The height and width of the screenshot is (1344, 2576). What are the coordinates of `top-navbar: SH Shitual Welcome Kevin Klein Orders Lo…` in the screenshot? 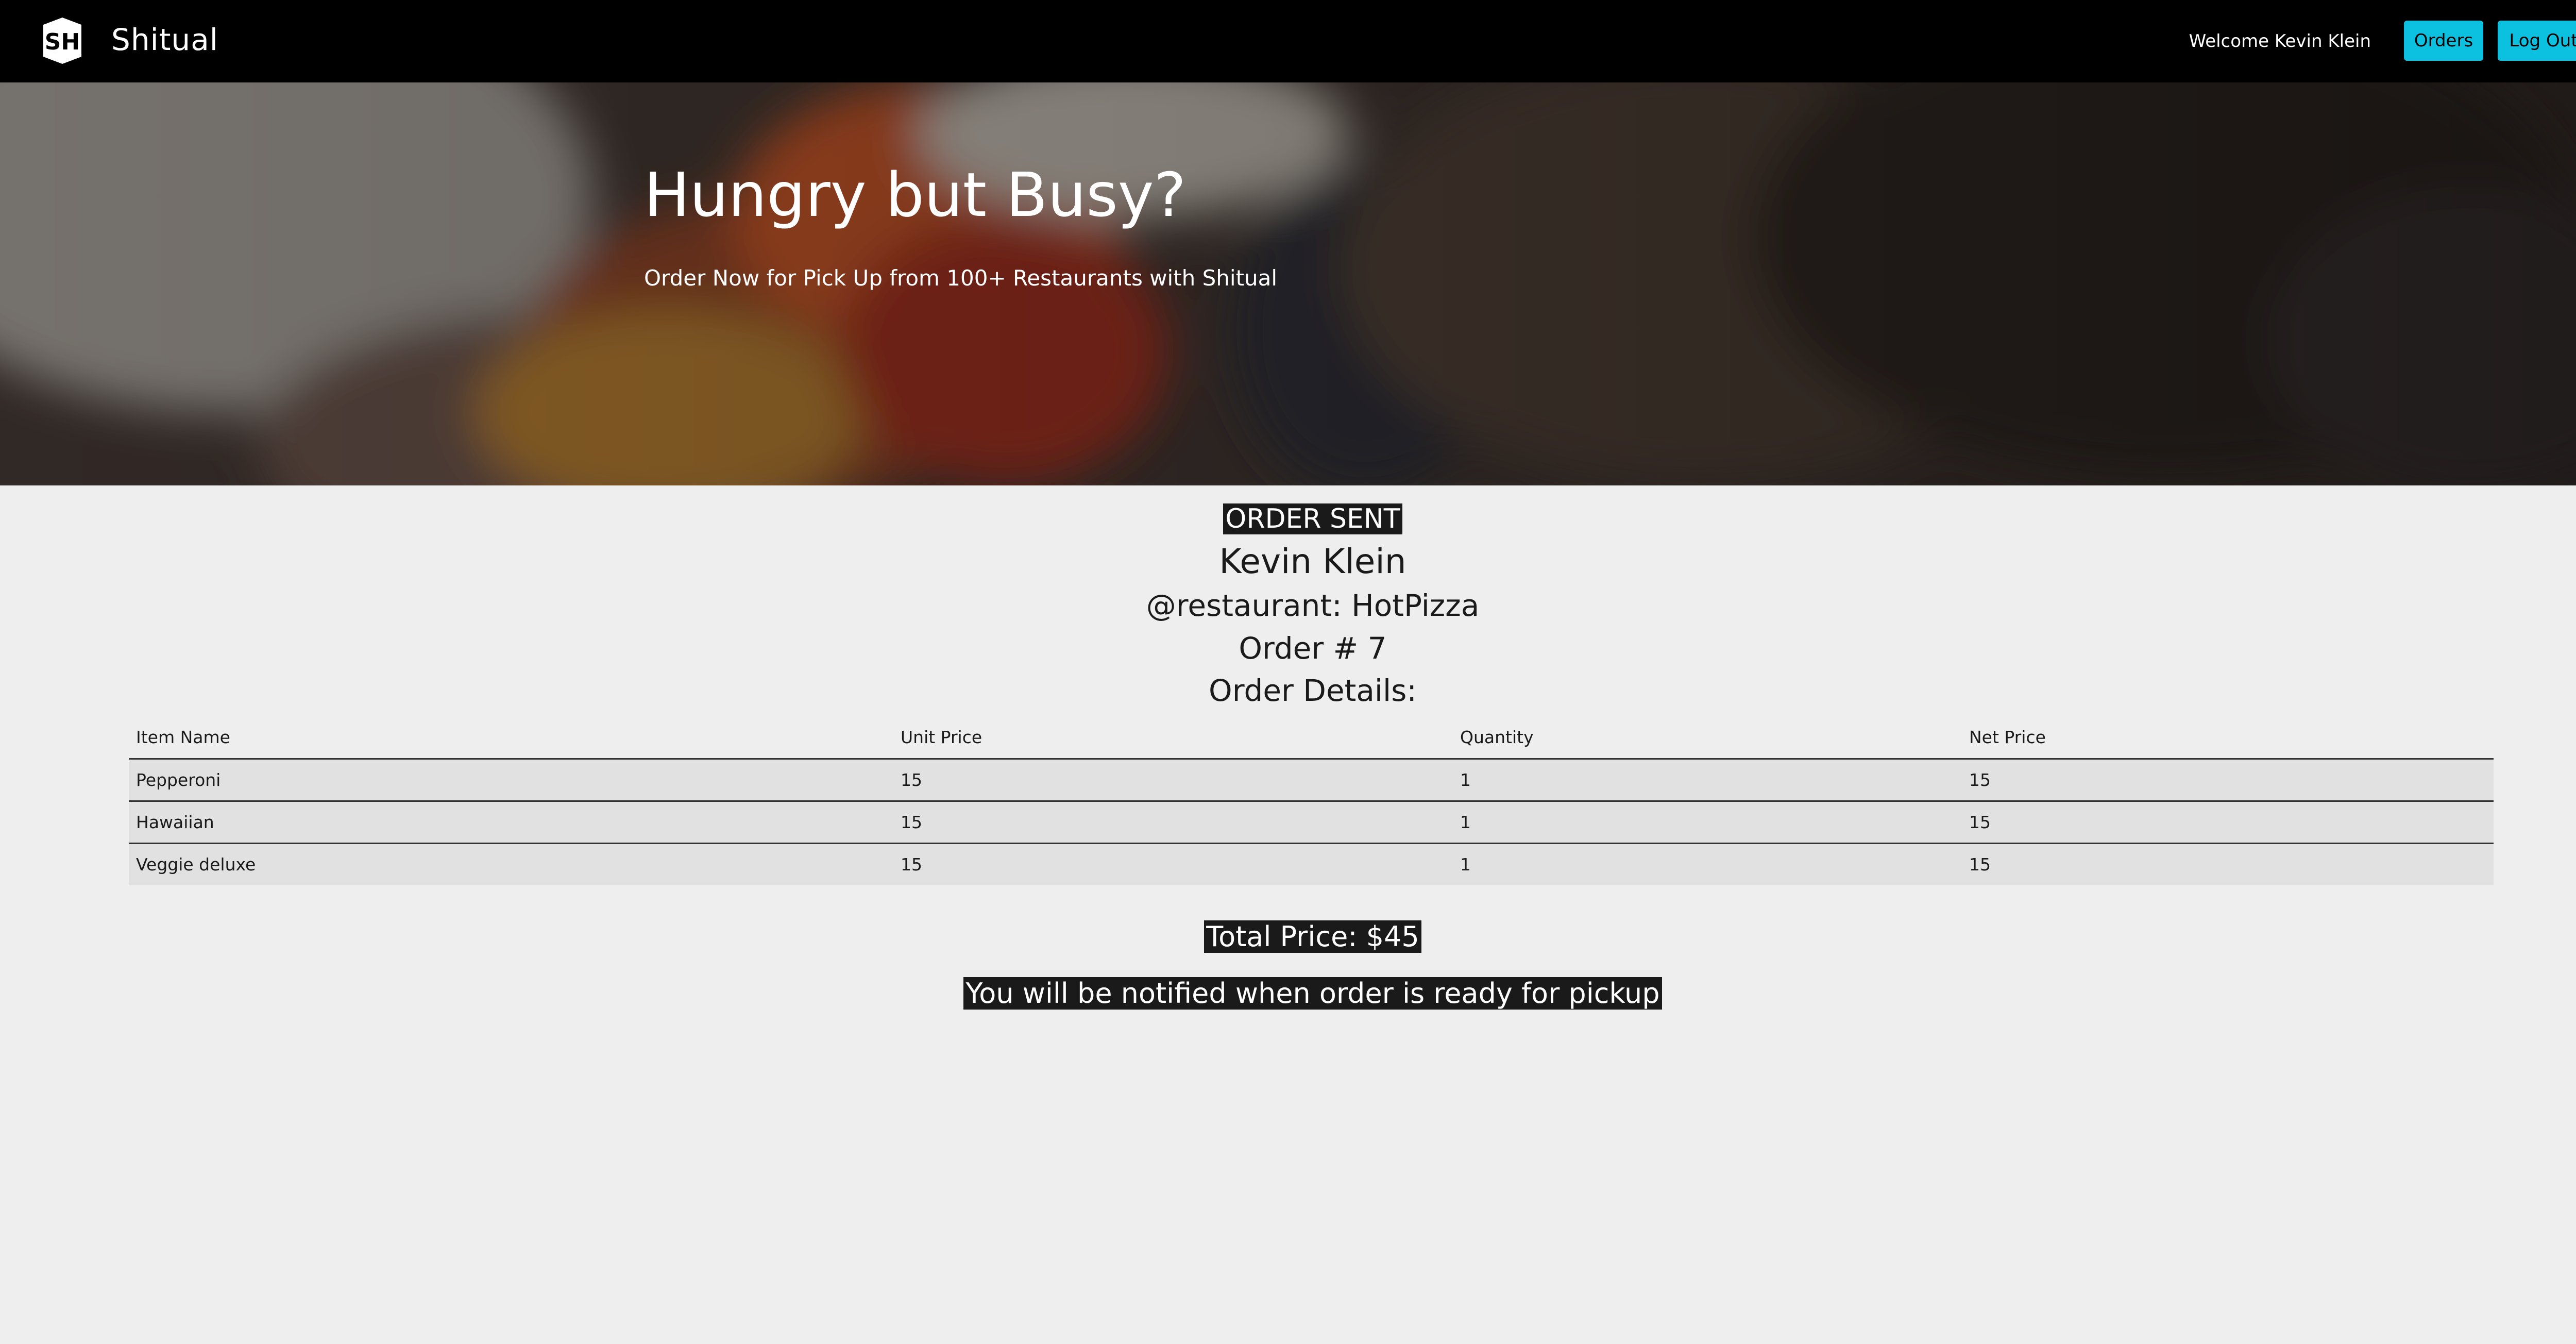 It's located at (1288, 41).